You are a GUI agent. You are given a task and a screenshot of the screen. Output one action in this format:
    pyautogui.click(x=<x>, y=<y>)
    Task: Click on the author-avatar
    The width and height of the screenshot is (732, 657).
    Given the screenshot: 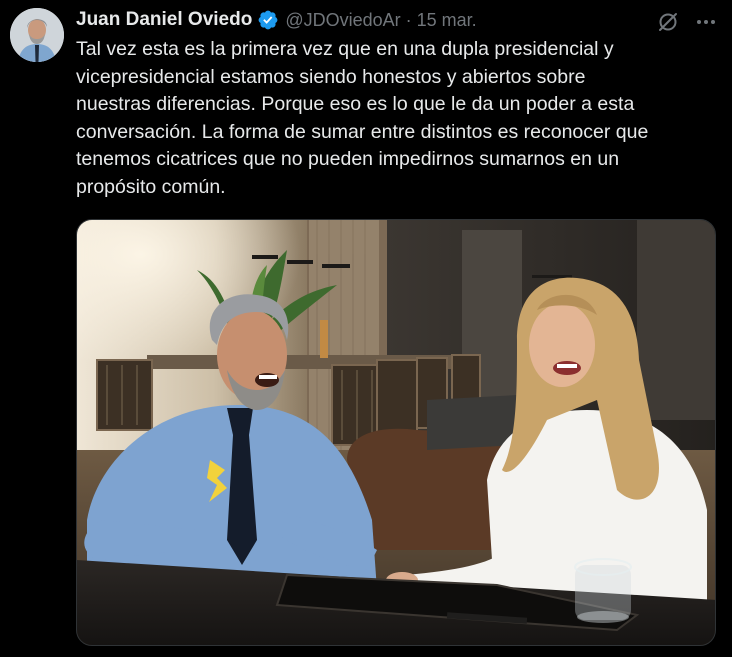 What is the action you would take?
    pyautogui.click(x=37, y=35)
    